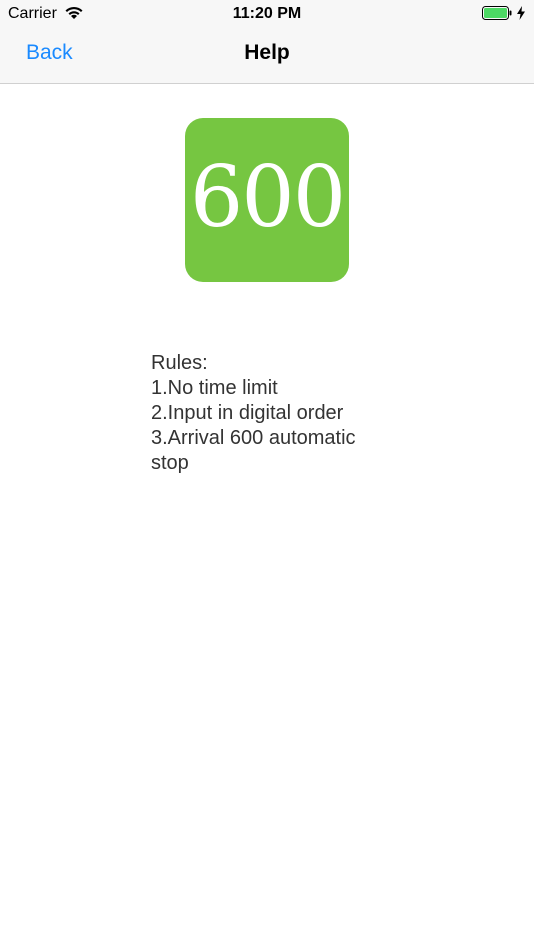  I want to click on navigation-bar: Back Help, so click(267, 56).